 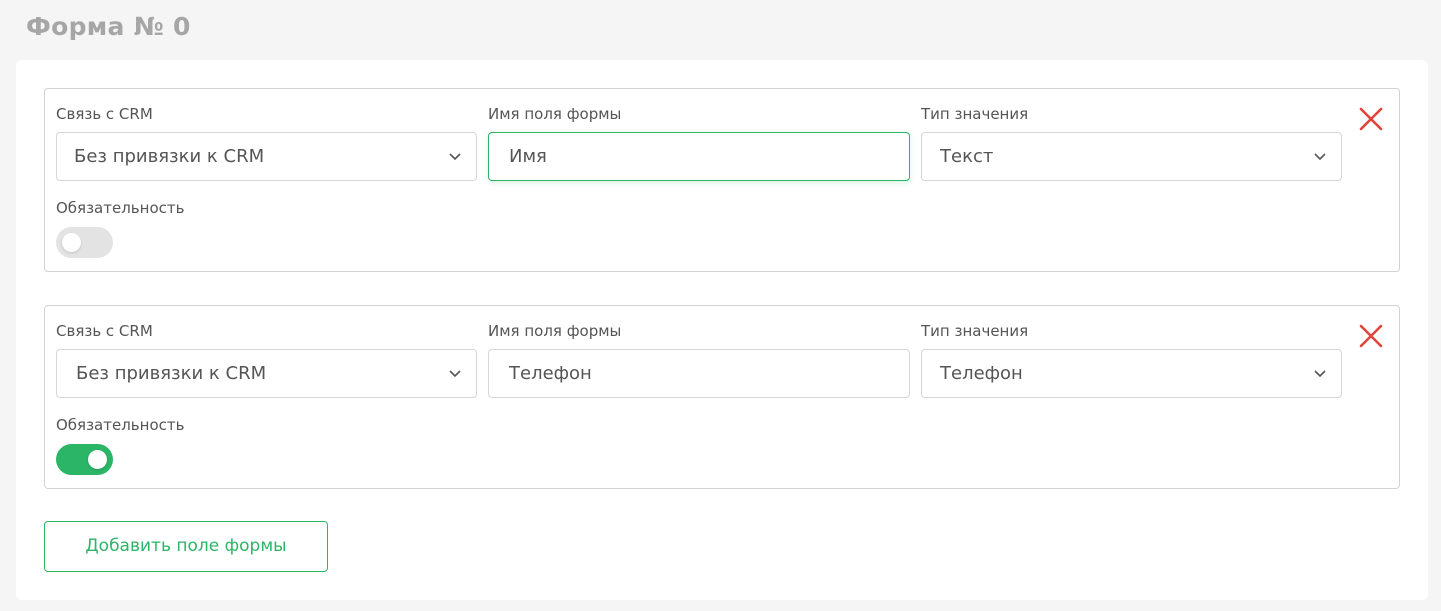 I want to click on field-name-input: Телефон, so click(x=699, y=373).